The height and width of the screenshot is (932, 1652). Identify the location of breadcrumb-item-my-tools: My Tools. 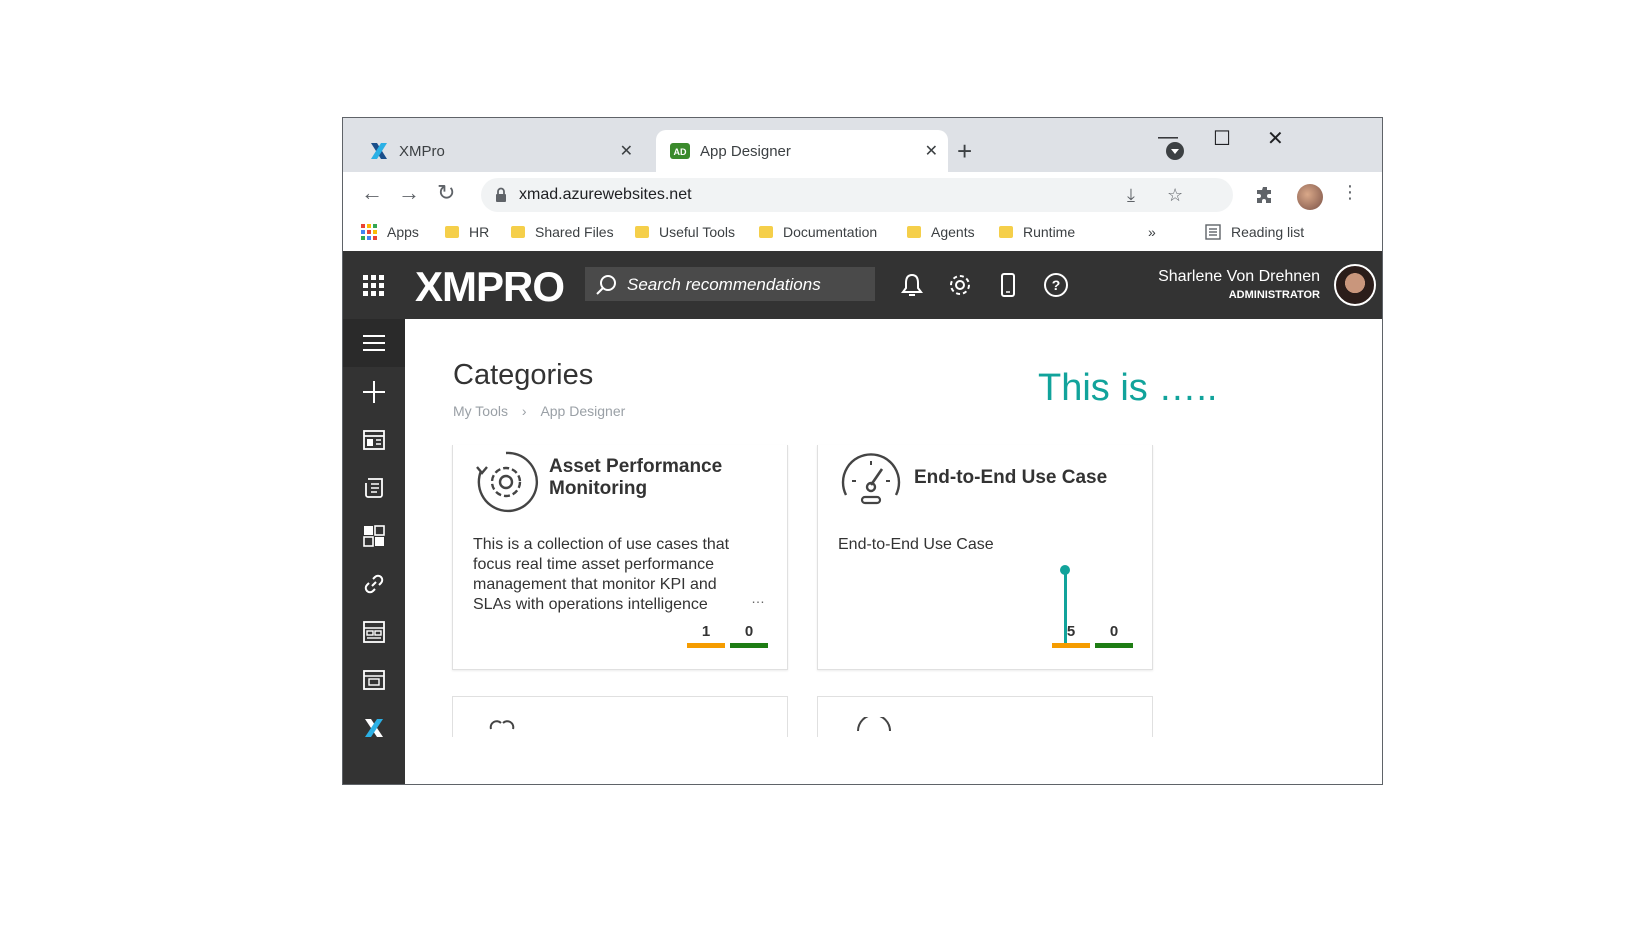
(480, 411).